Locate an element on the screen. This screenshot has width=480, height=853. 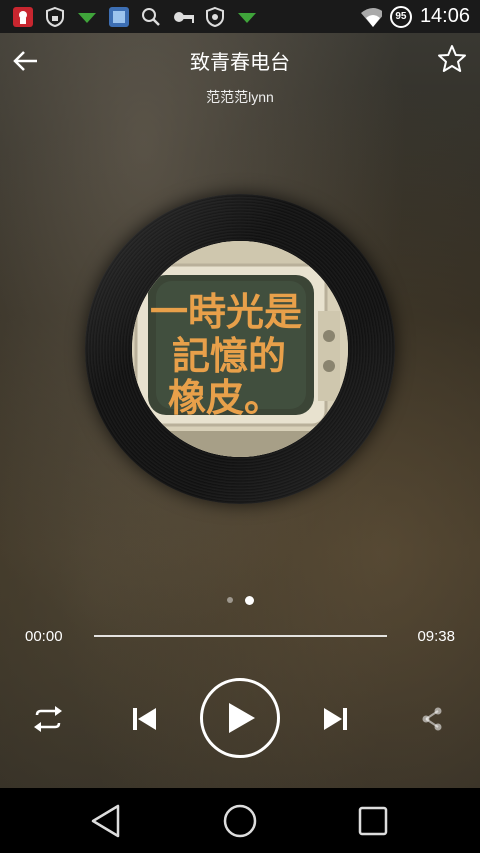
circle-home-icon is located at coordinates (240, 821).